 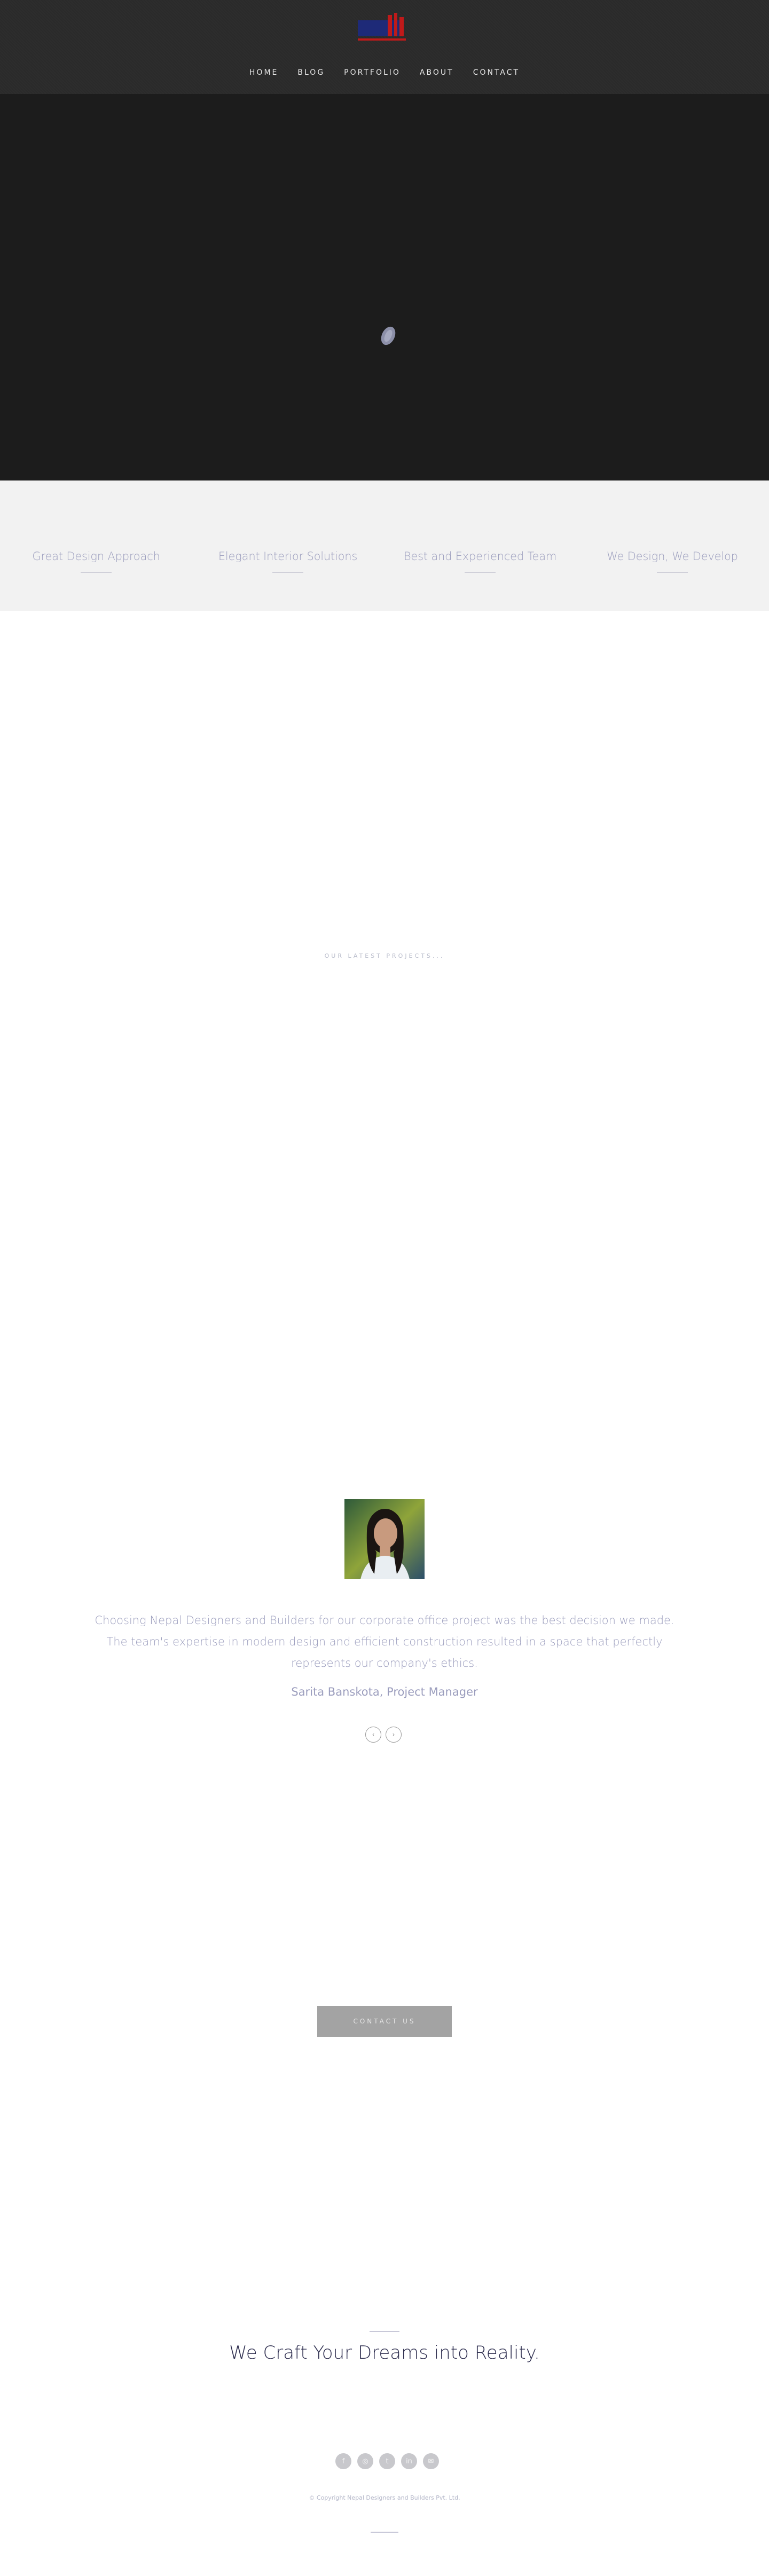 I want to click on nav-contact: CONTACT, so click(x=496, y=72).